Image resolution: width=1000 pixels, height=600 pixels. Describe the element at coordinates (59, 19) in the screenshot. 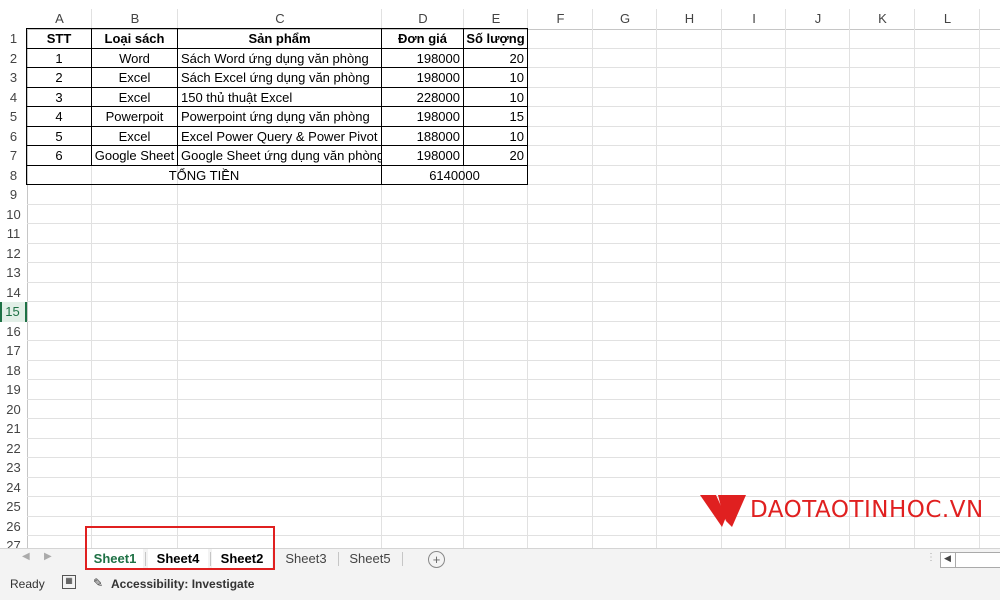

I see `column-header-a: A` at that location.